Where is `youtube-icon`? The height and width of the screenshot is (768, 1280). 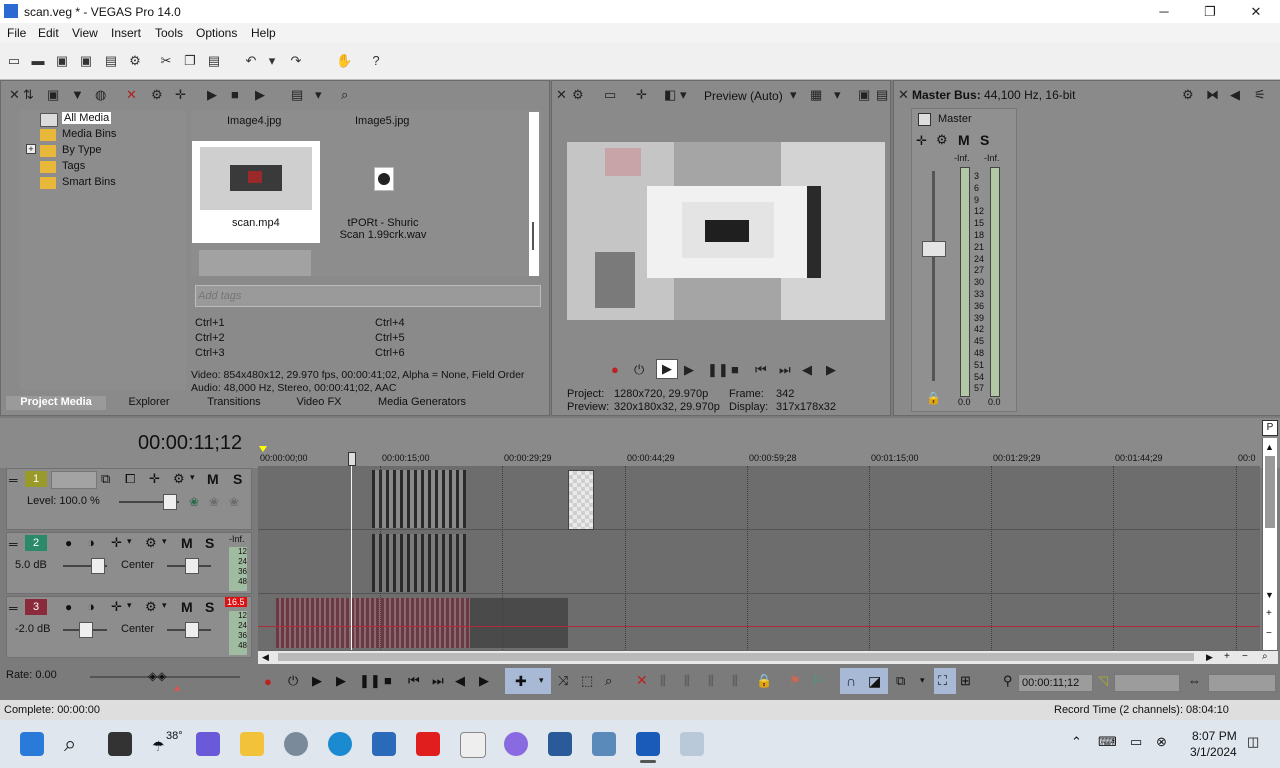
youtube-icon is located at coordinates (428, 744).